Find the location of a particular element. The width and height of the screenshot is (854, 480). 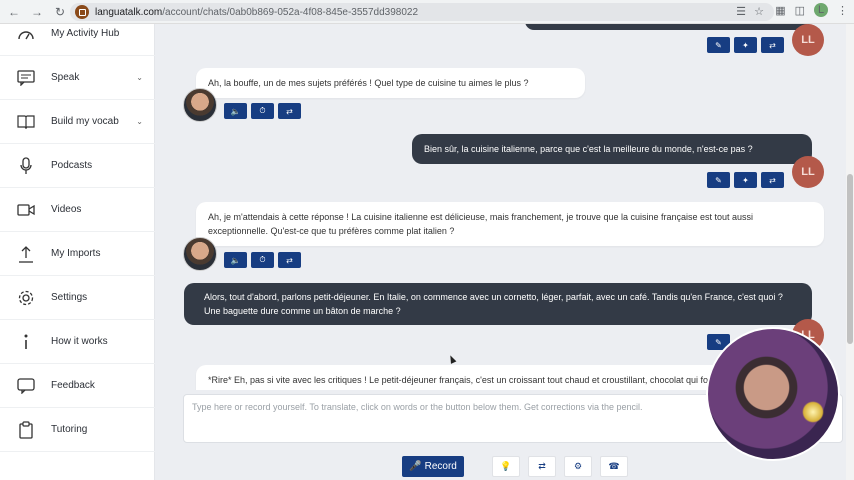

lightbulb-icon: 💡 is located at coordinates (506, 466).